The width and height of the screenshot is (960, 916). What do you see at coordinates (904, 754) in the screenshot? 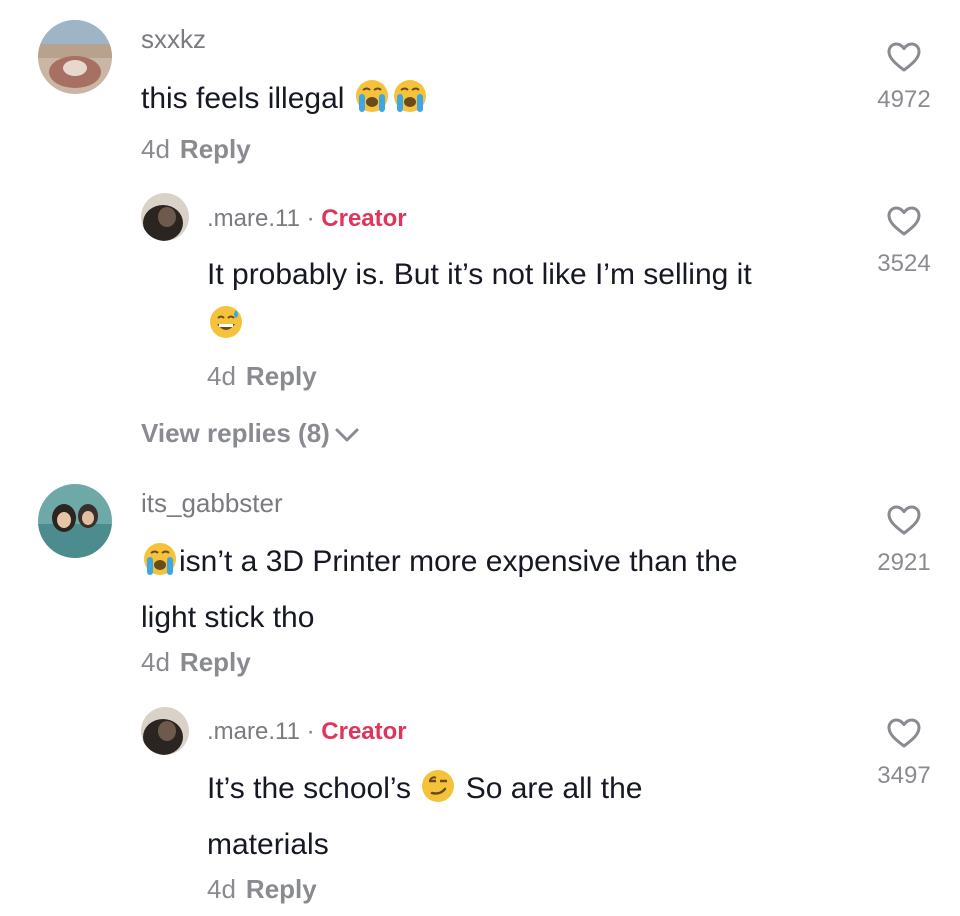
I see `like-button: 3497` at bounding box center [904, 754].